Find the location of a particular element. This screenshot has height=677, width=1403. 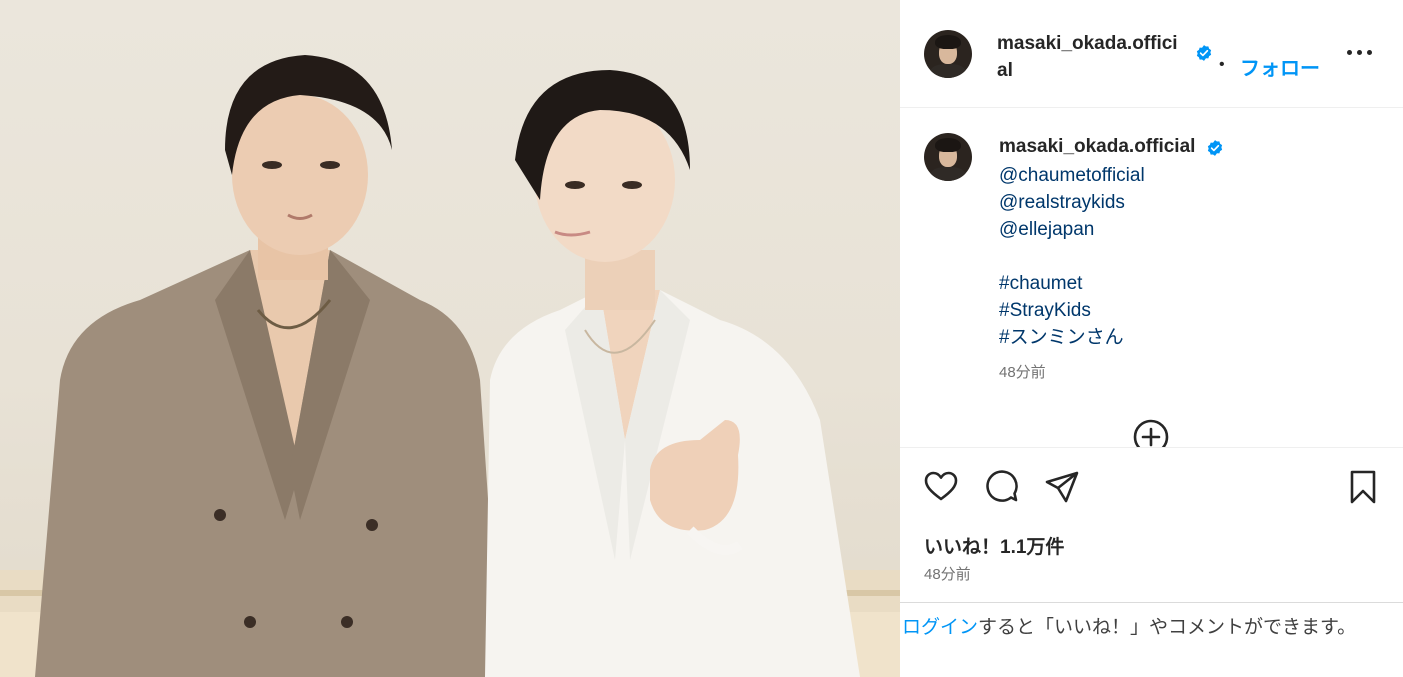

login-prompt: ログインすると「いいね！」やコメントができます。 is located at coordinates (1151, 639).